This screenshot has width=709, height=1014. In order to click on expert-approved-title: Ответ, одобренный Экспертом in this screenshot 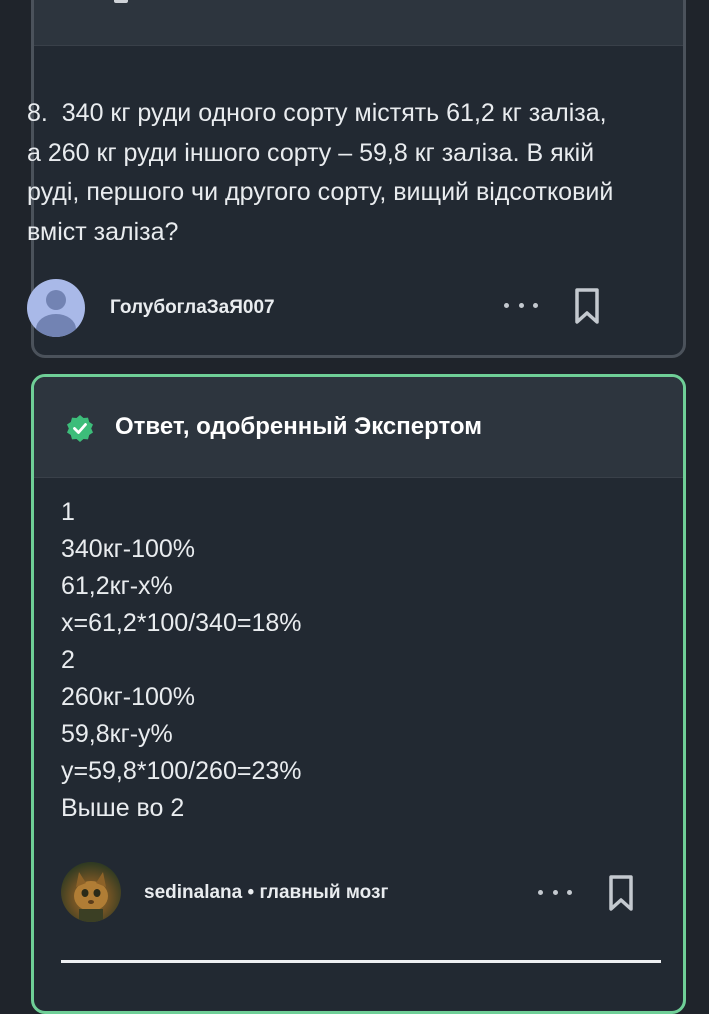, I will do `click(298, 426)`.